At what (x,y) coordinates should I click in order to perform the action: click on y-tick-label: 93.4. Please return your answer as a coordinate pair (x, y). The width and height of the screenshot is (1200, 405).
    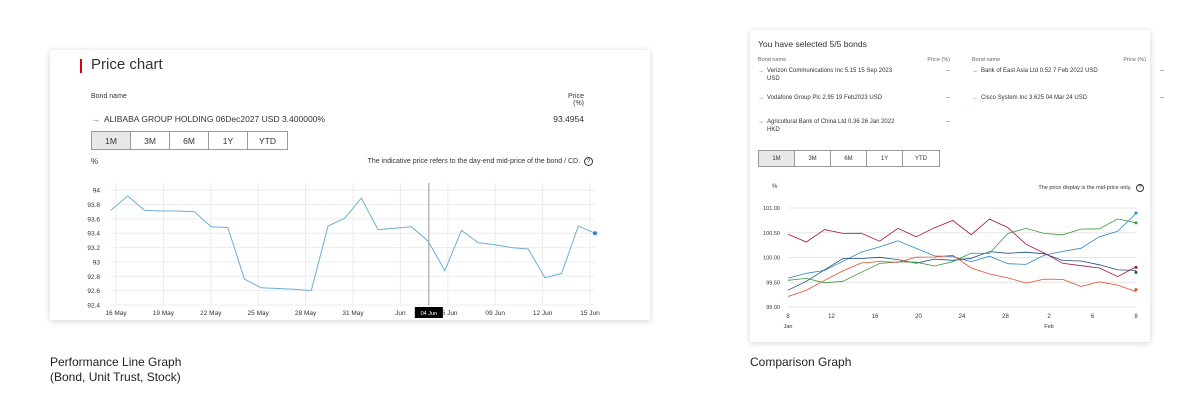
    Looking at the image, I should click on (93, 234).